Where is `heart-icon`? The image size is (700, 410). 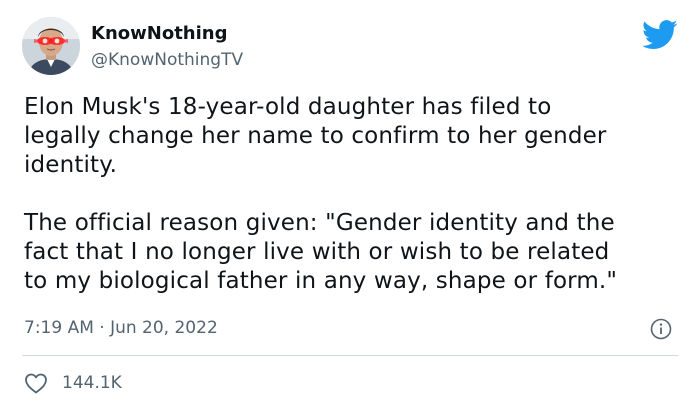 heart-icon is located at coordinates (36, 383).